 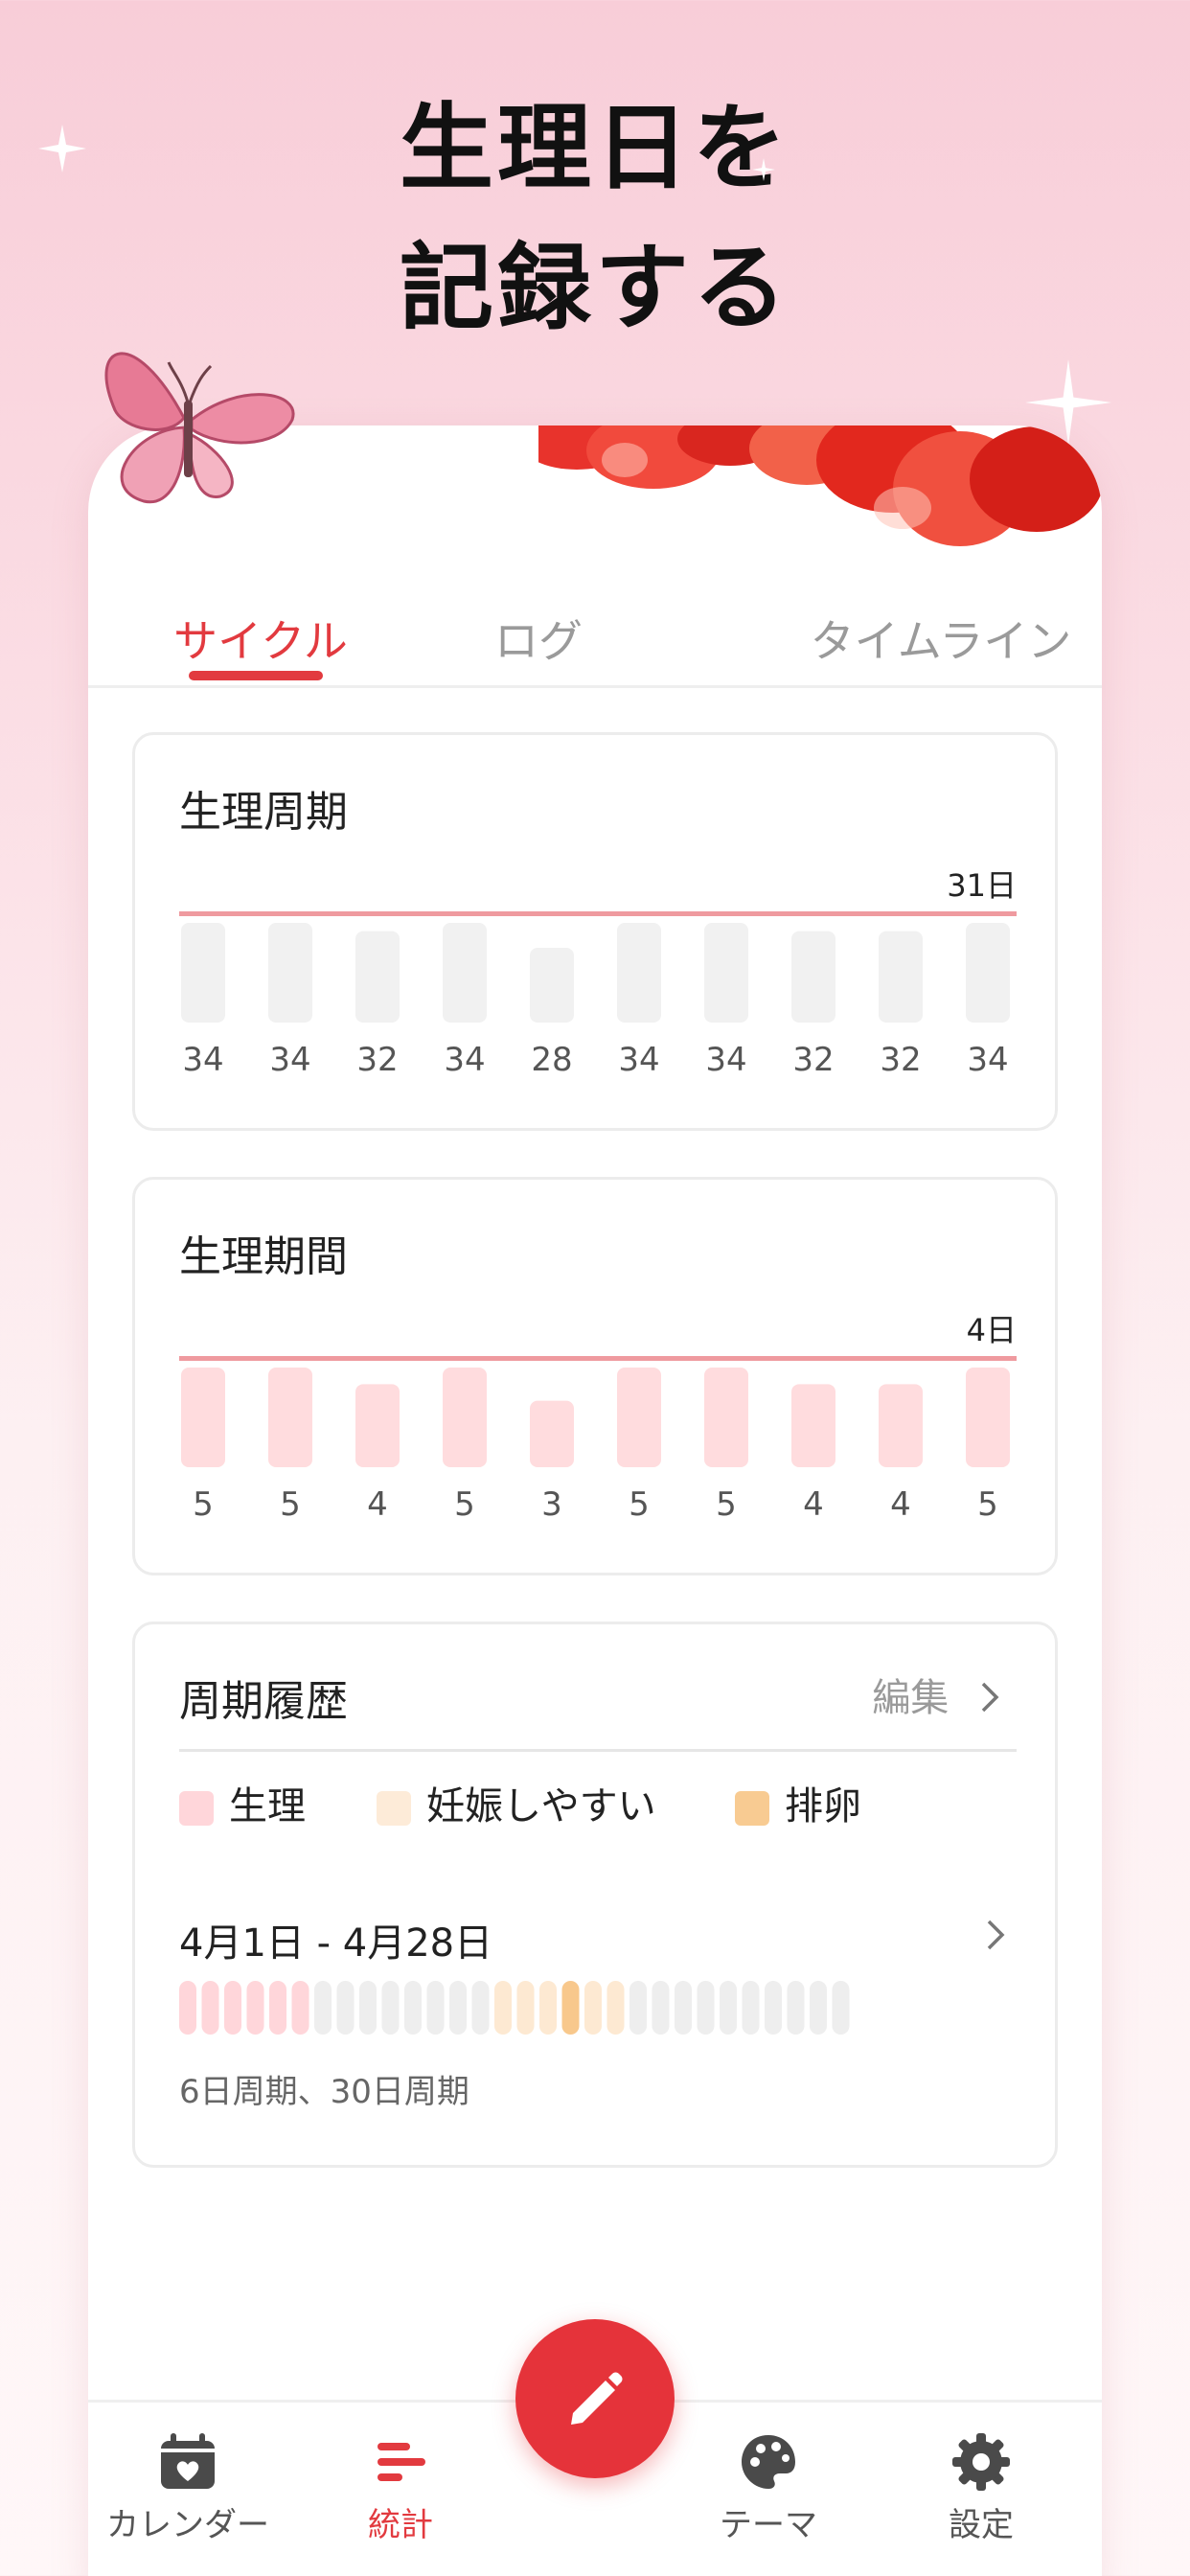 I want to click on tab-log: ログ, so click(x=539, y=638).